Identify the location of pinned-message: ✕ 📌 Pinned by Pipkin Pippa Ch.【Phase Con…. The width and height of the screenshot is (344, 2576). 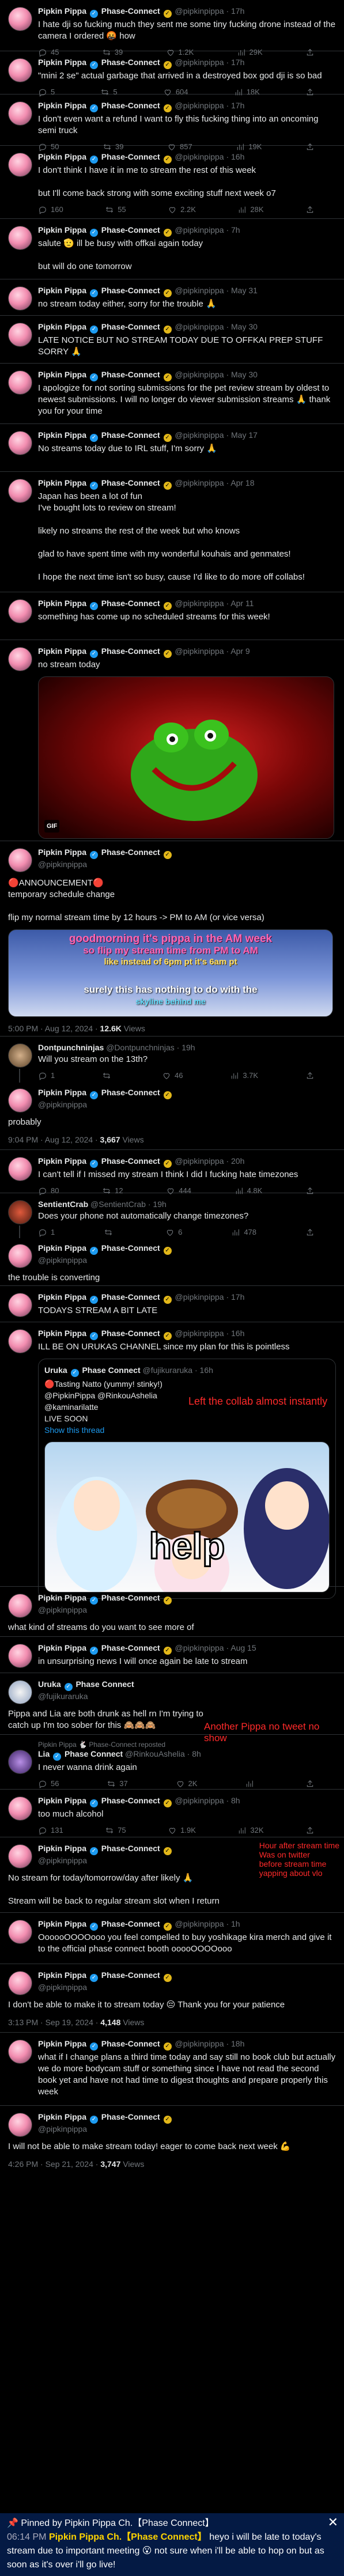
(172, 2544).